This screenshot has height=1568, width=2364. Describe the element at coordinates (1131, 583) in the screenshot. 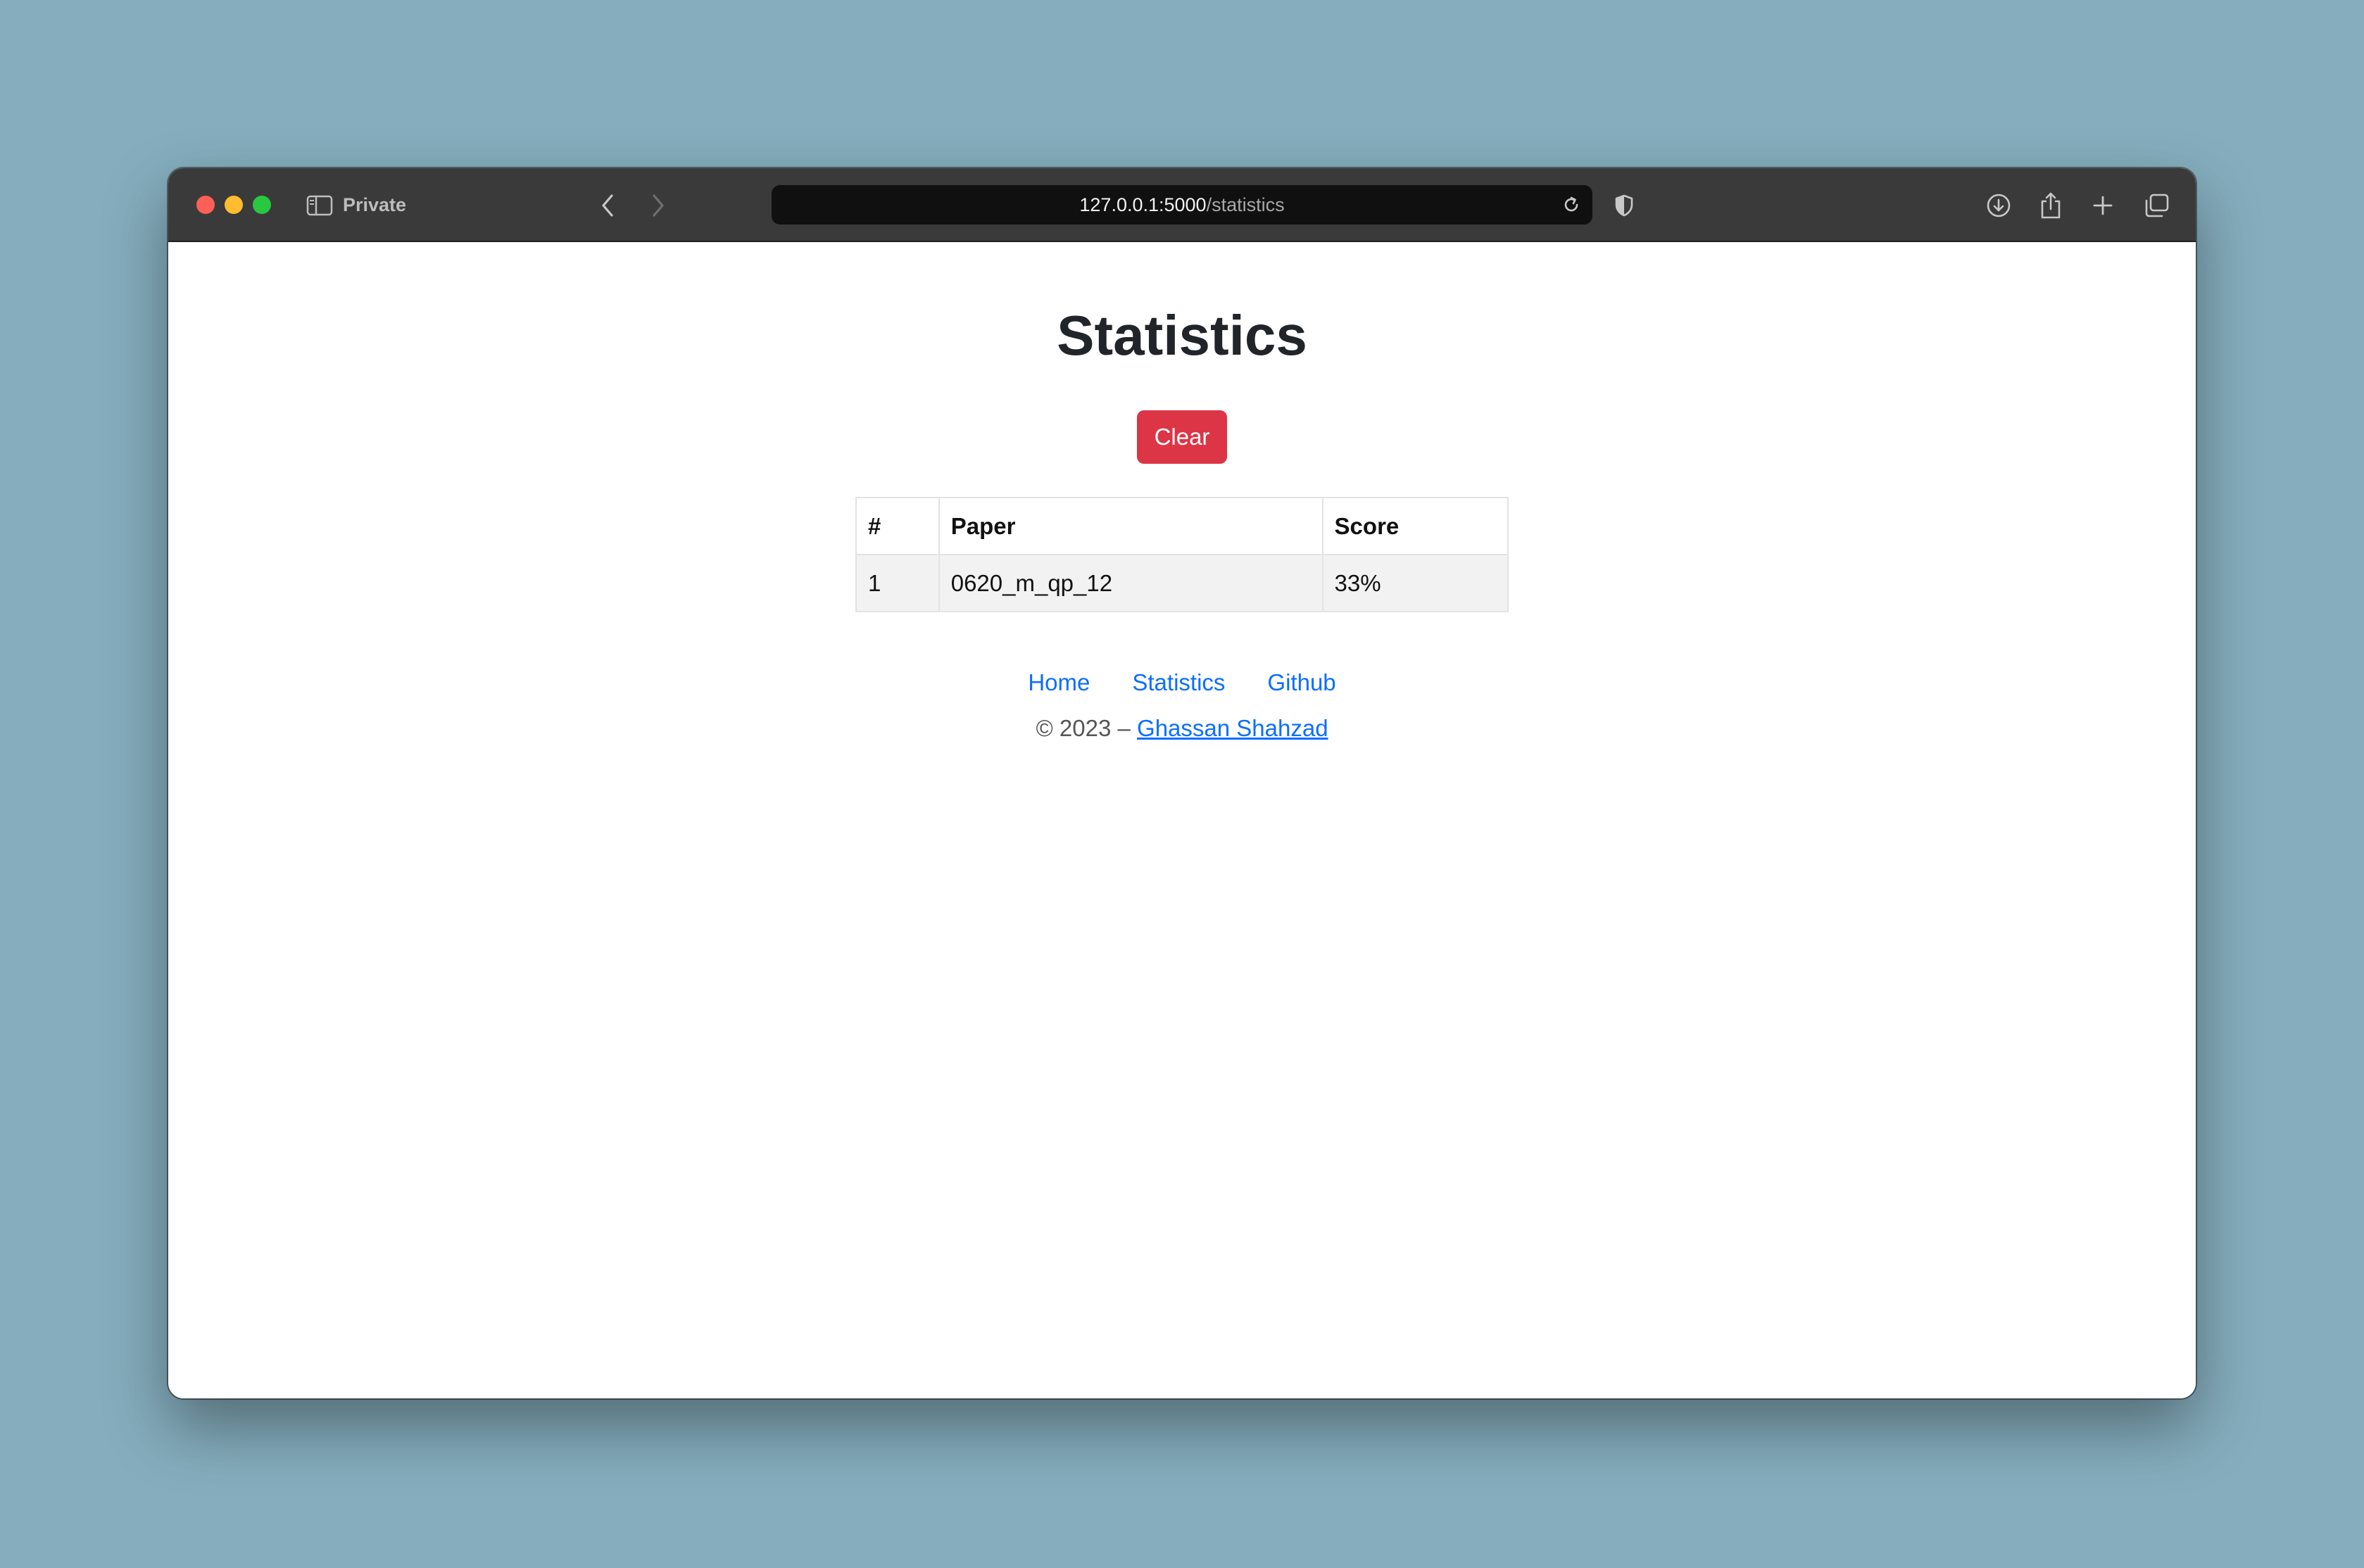

I see `paper-cell: 0620_m_qp_12` at that location.